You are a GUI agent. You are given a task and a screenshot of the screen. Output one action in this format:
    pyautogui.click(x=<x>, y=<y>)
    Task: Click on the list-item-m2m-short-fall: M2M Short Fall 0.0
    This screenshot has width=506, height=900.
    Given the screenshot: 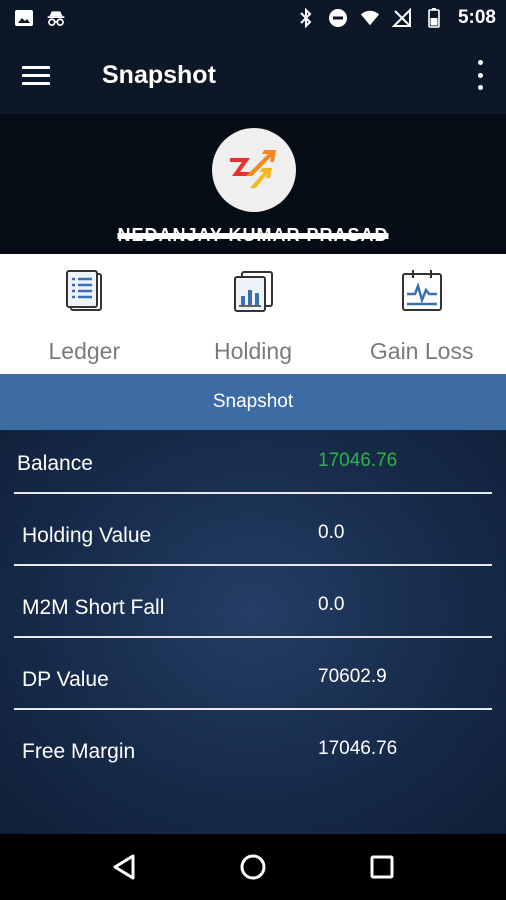 What is the action you would take?
    pyautogui.click(x=253, y=606)
    